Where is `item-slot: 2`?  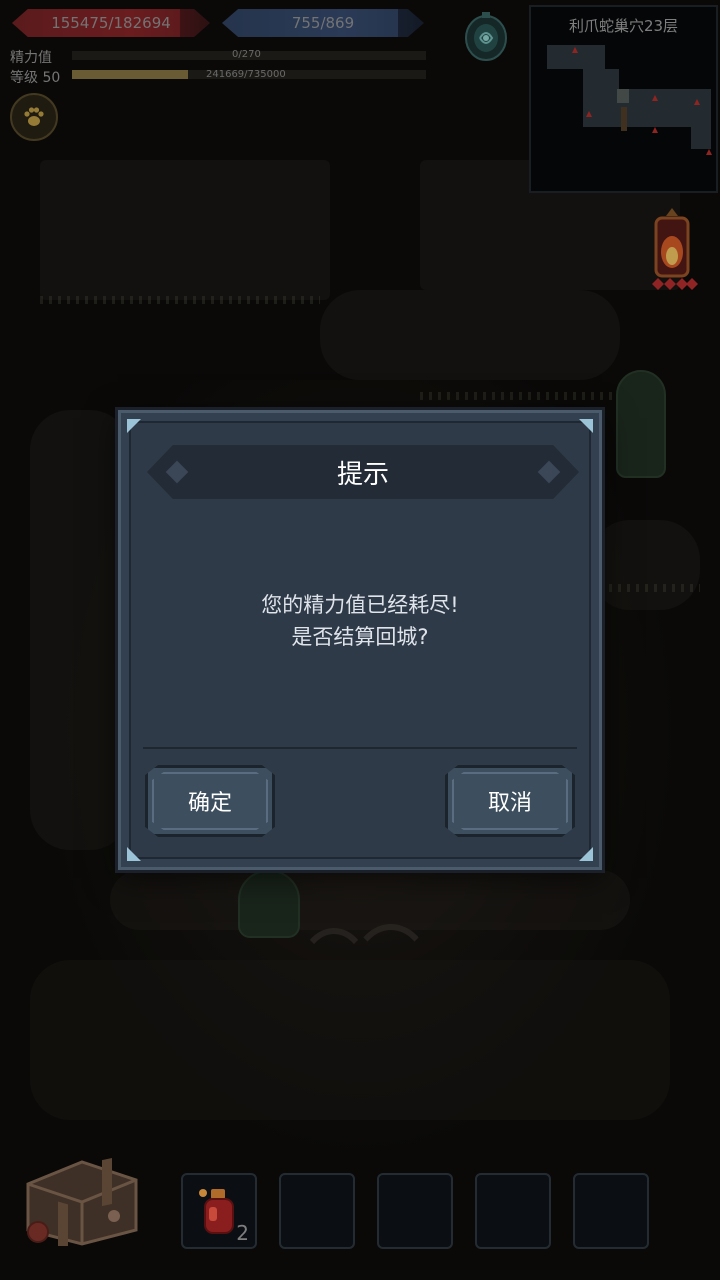
item-slot: 2 is located at coordinates (219, 1211).